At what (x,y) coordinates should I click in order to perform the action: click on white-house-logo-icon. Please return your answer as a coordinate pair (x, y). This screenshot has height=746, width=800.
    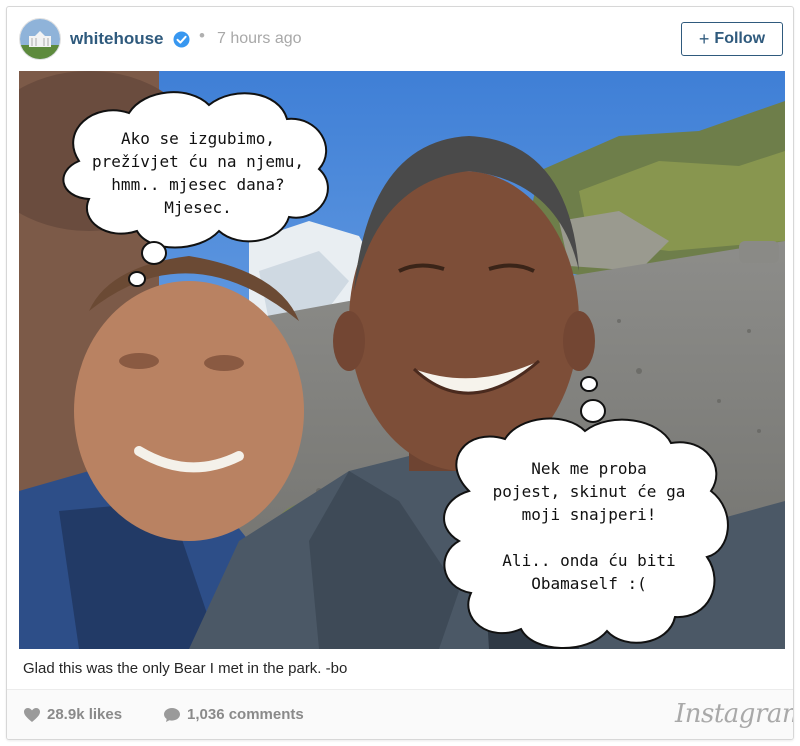
    Looking at the image, I should click on (40, 39).